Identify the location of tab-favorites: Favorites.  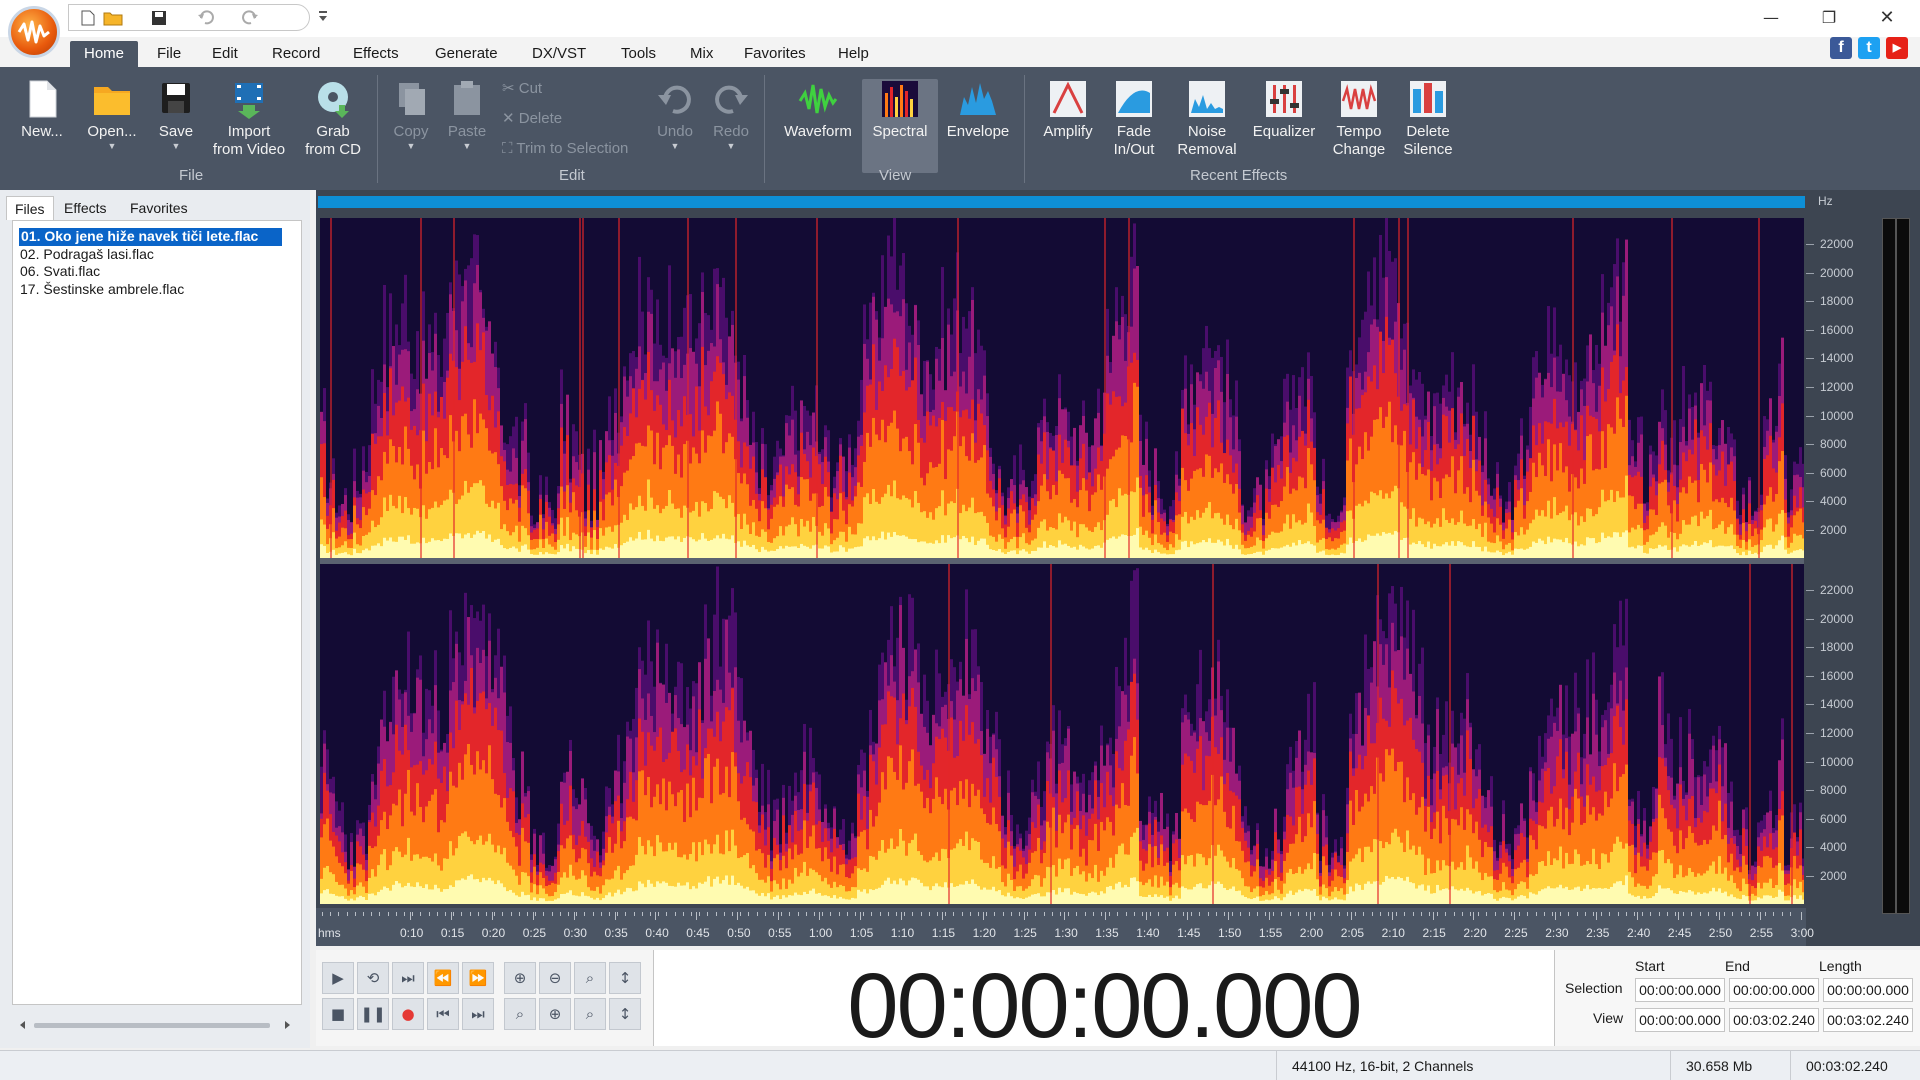
(775, 54).